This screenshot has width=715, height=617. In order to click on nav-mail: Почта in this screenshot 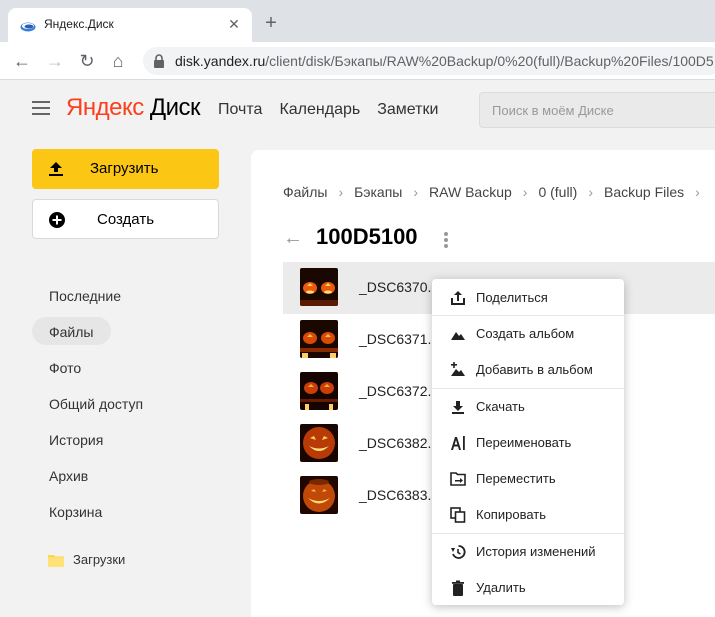, I will do `click(240, 109)`.